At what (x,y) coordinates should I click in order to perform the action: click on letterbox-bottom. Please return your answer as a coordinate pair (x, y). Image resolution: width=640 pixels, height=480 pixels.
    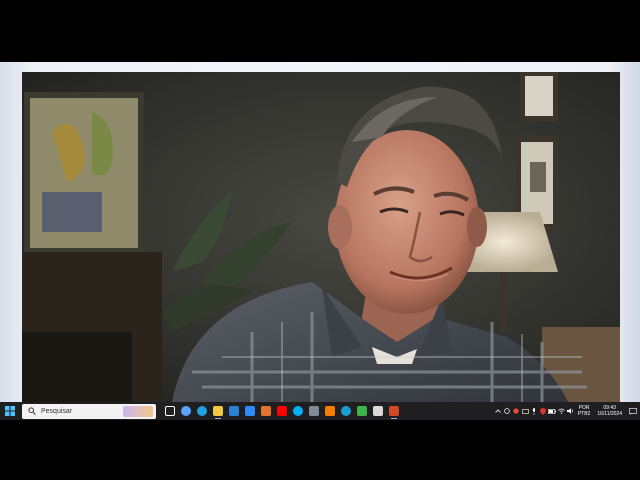
    Looking at the image, I should click on (320, 450).